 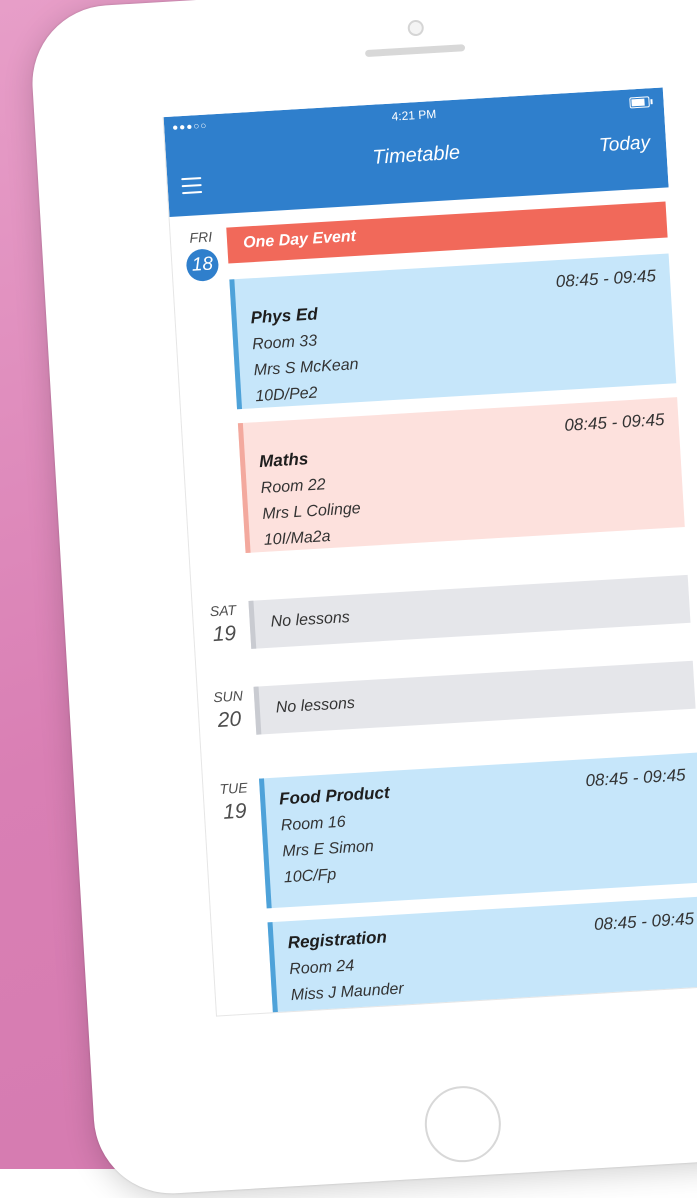 I want to click on weekday-label: SUN, so click(x=228, y=696).